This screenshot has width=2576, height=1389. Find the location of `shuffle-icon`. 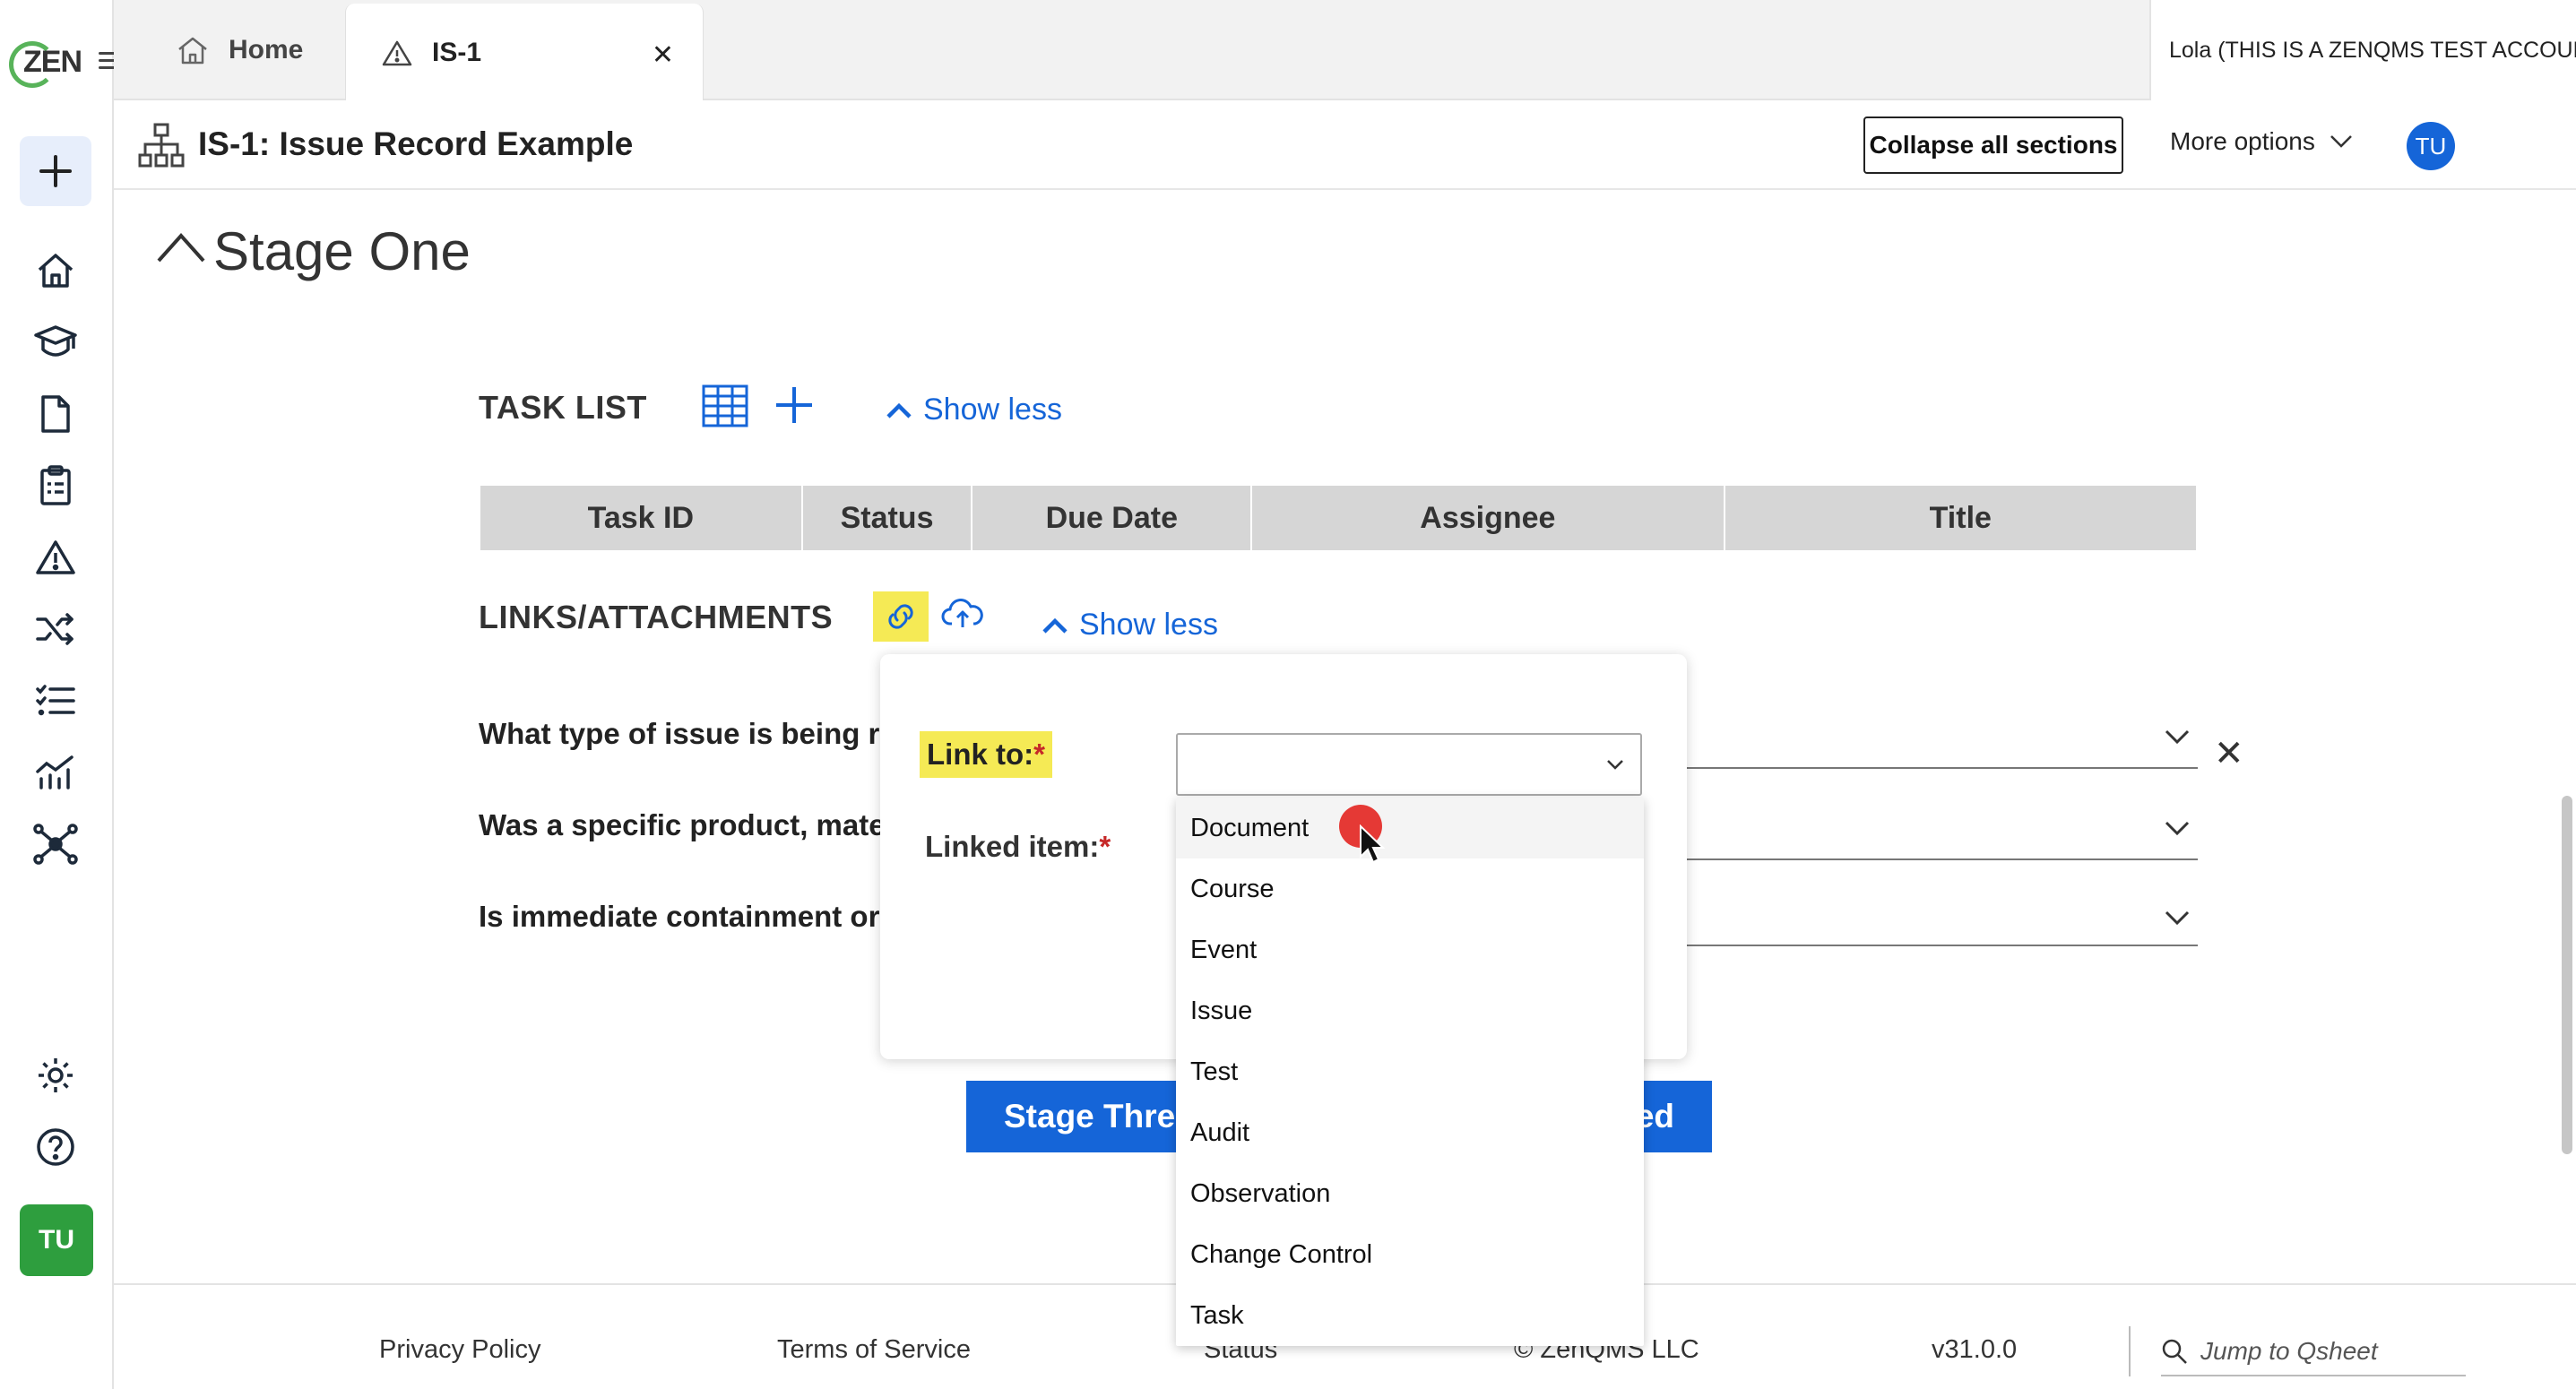

shuffle-icon is located at coordinates (54, 629).